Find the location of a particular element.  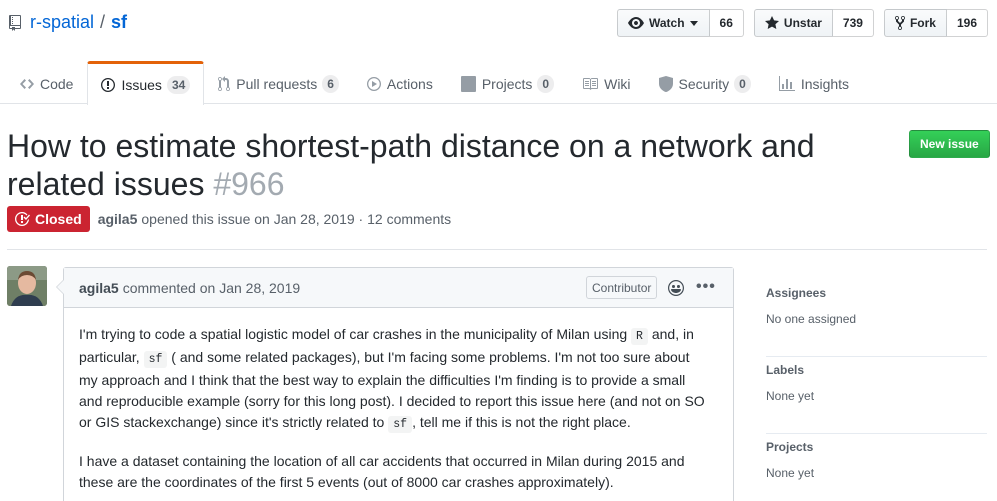

tab-insights: Insights is located at coordinates (814, 82).